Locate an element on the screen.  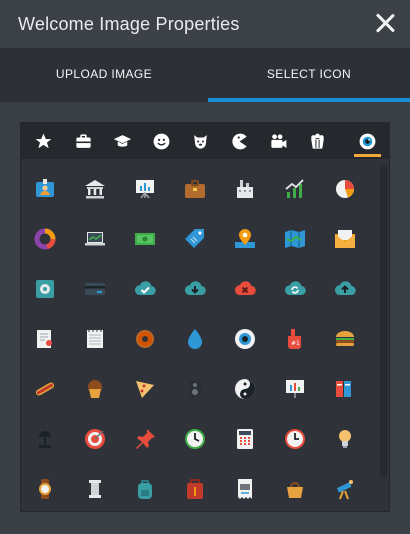
id-card-icon is located at coordinates (45, 188).